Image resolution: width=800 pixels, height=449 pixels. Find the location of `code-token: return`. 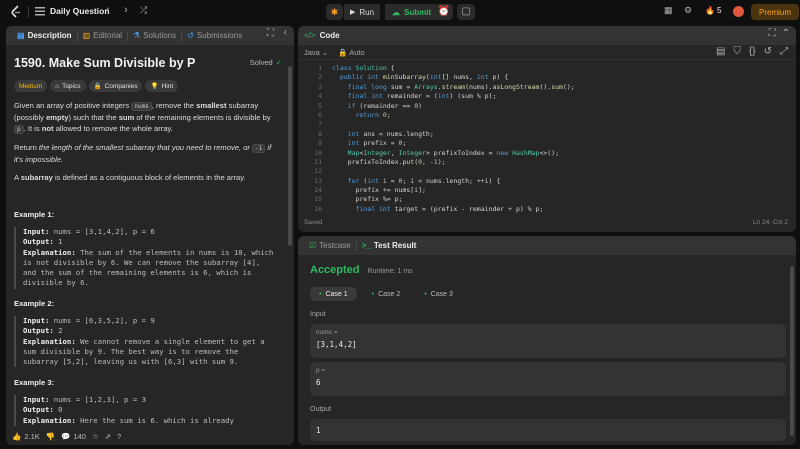

code-token: return is located at coordinates (369, 114).